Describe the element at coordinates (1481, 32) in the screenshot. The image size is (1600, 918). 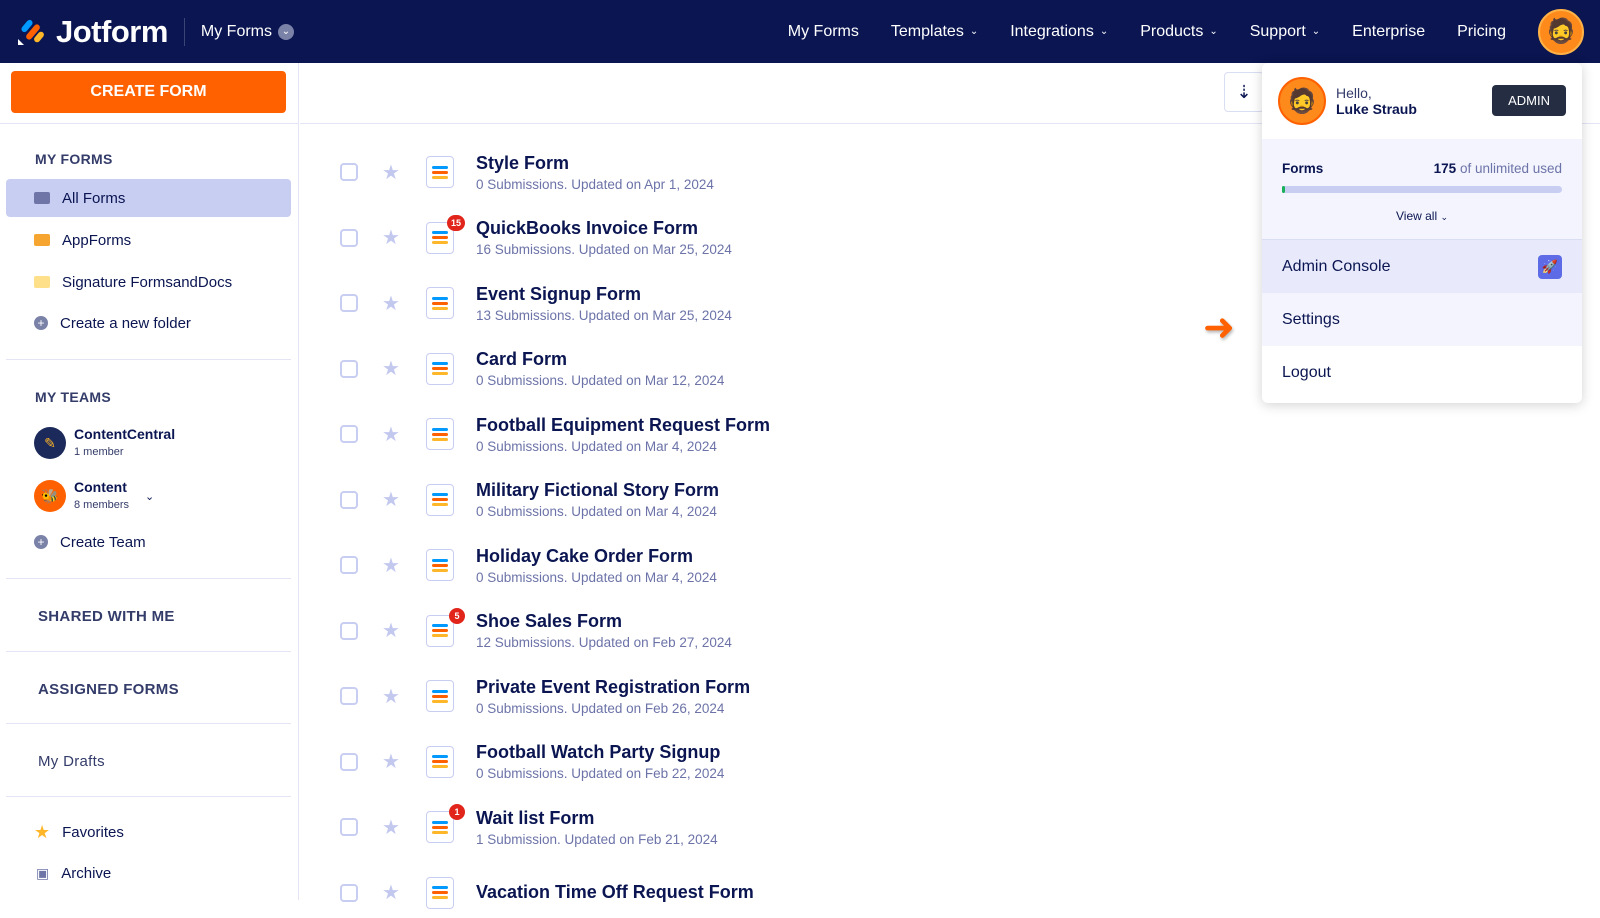
I see `nav-pricing: Pricing` at that location.